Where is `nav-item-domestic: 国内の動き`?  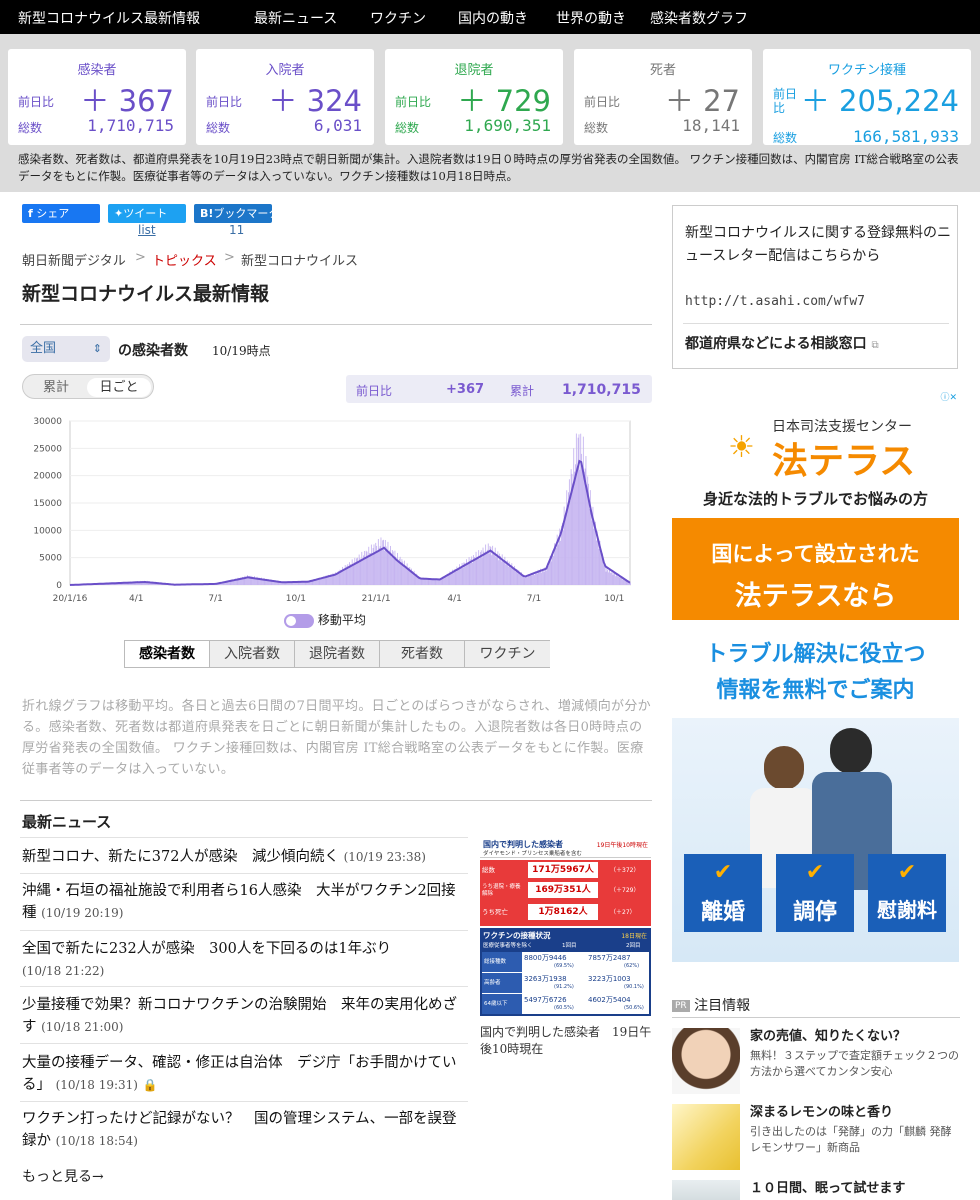 nav-item-domestic: 国内の動き is located at coordinates (493, 18).